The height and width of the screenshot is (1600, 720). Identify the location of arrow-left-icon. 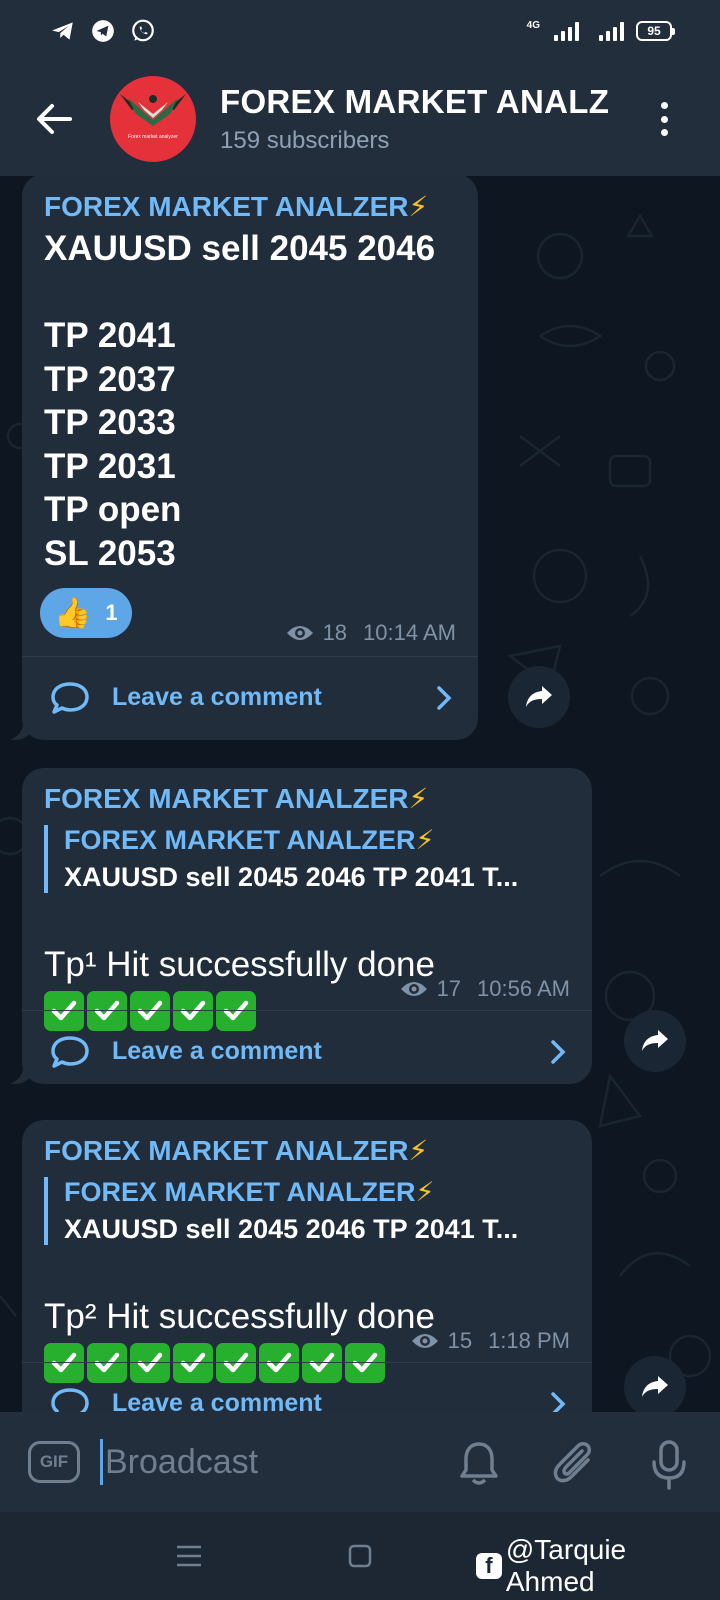
(54, 119).